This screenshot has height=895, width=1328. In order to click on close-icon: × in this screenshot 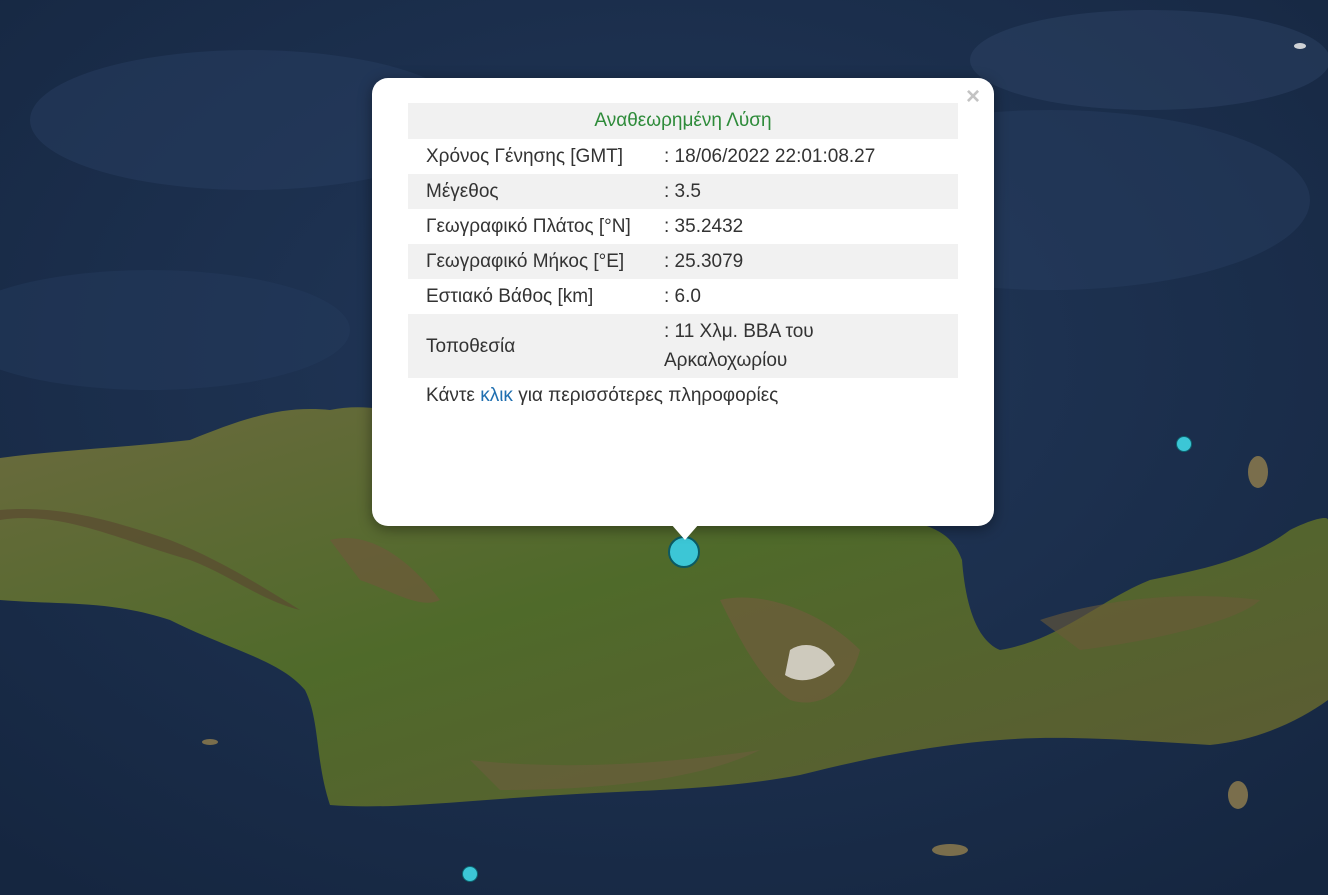, I will do `click(973, 97)`.